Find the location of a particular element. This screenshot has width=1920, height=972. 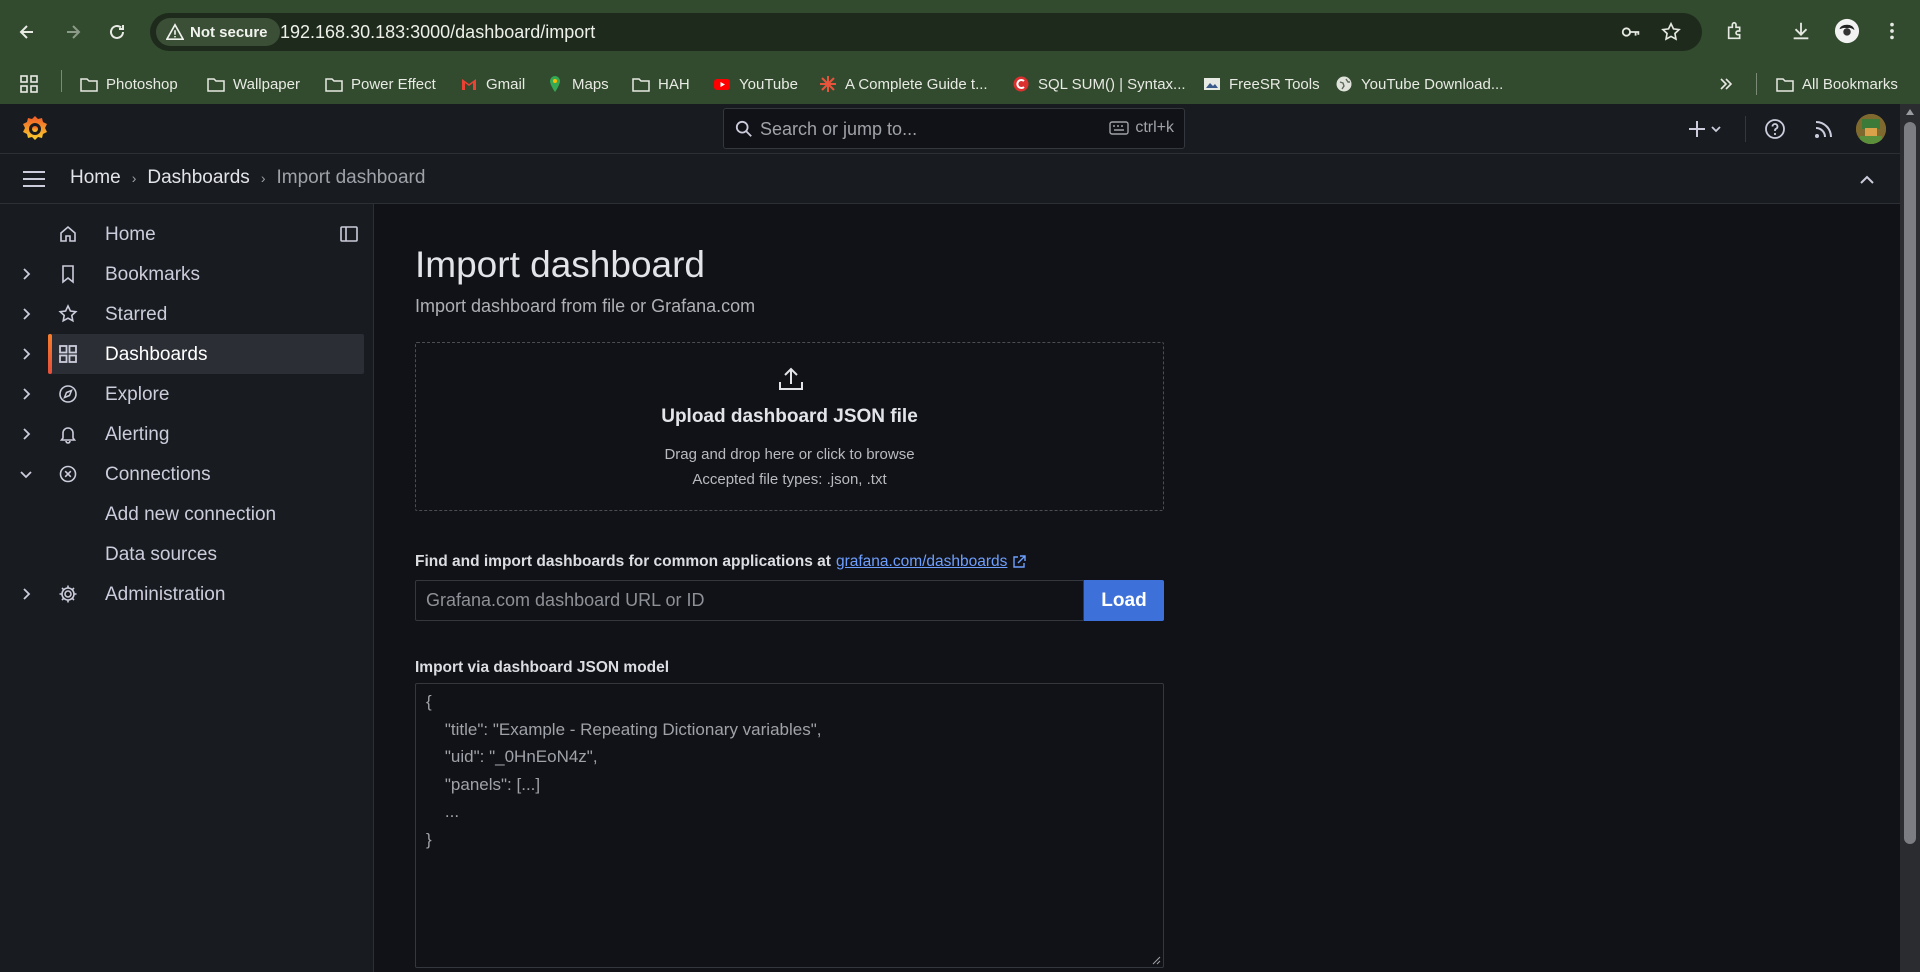

bookmark-item: YouTube is located at coordinates (755, 84).